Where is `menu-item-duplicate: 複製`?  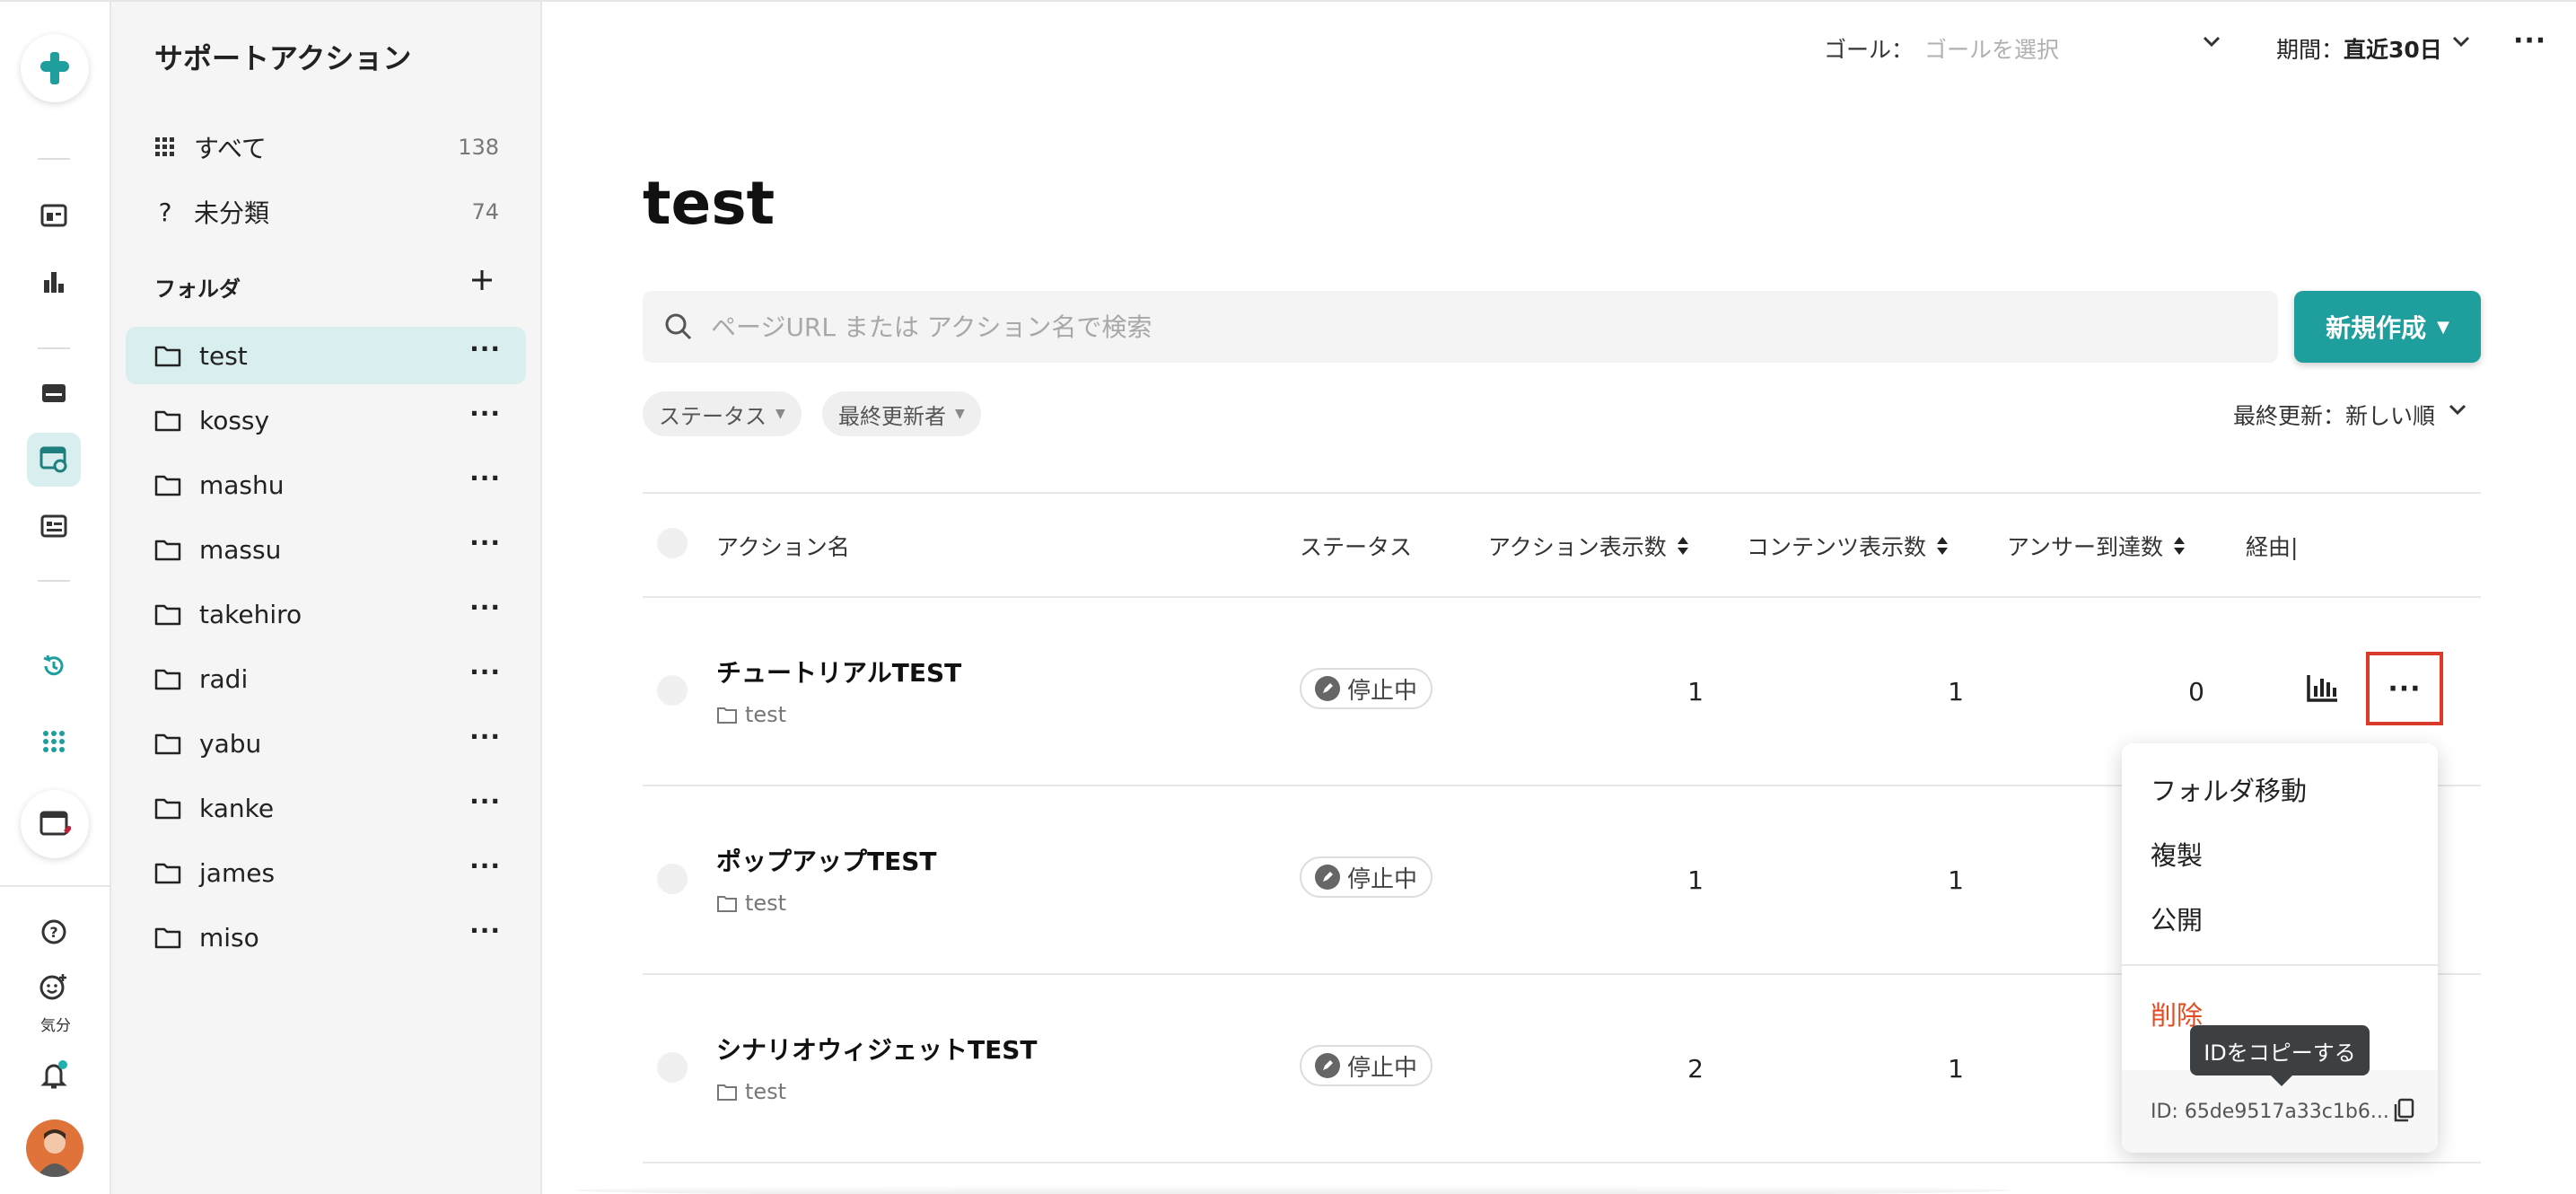 menu-item-duplicate: 複製 is located at coordinates (2177, 854).